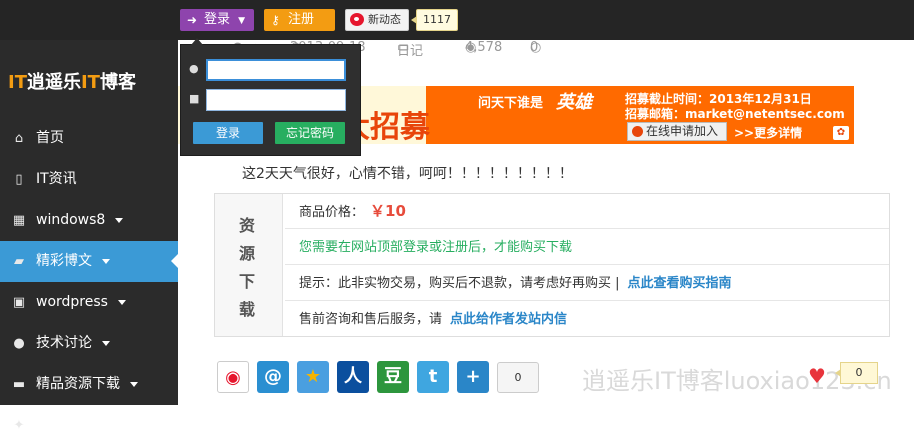 This screenshot has width=914, height=446. Describe the element at coordinates (735, 114) in the screenshot. I see `banner-email: 招募邮箱：market@netentsec.com` at that location.